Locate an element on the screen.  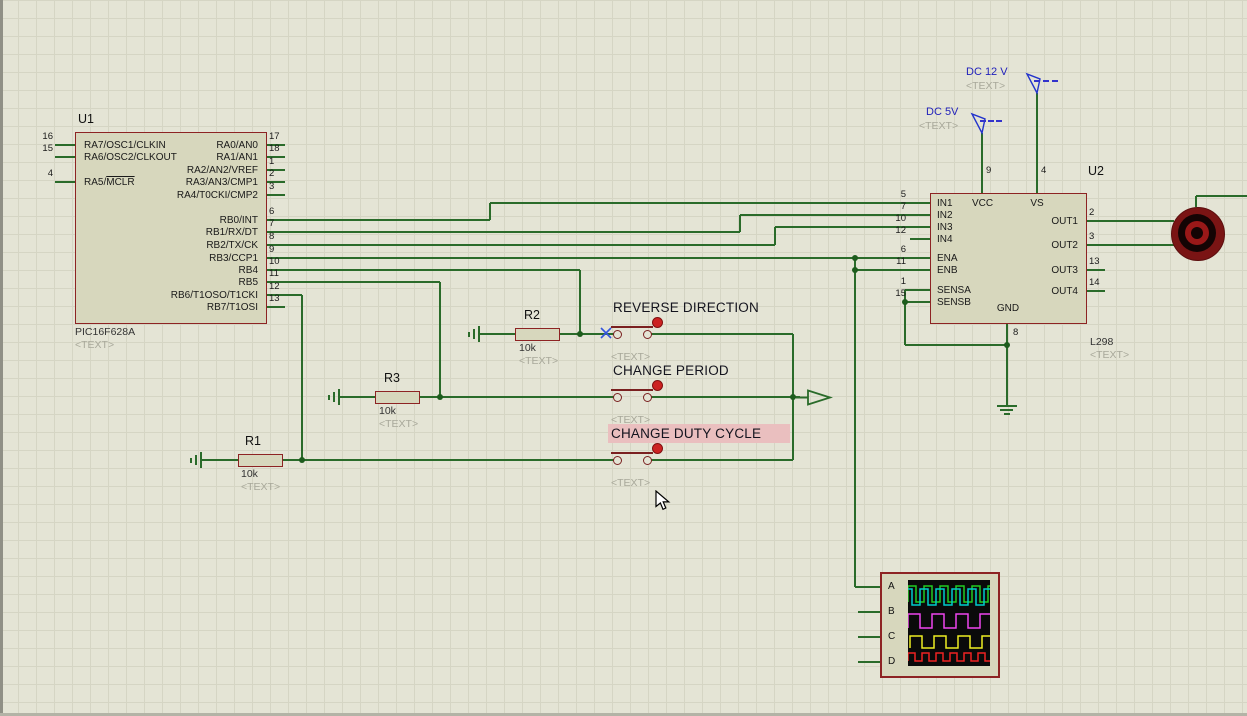
u2-pin-name: IN3 is located at coordinates (945, 227).